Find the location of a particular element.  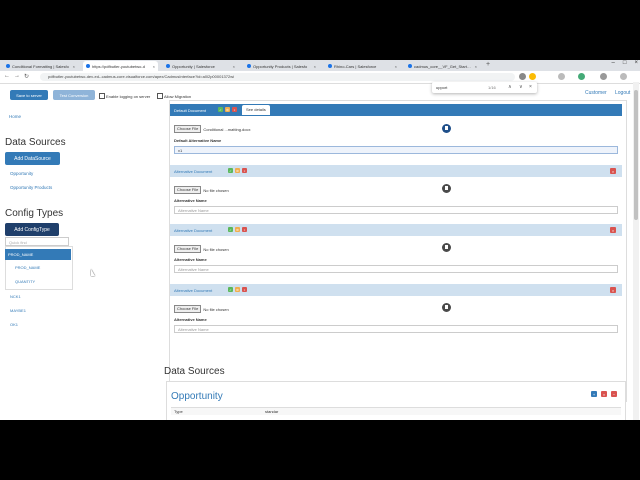

file-input: Choose File Conditional ...matting.docx is located at coordinates (212, 129).